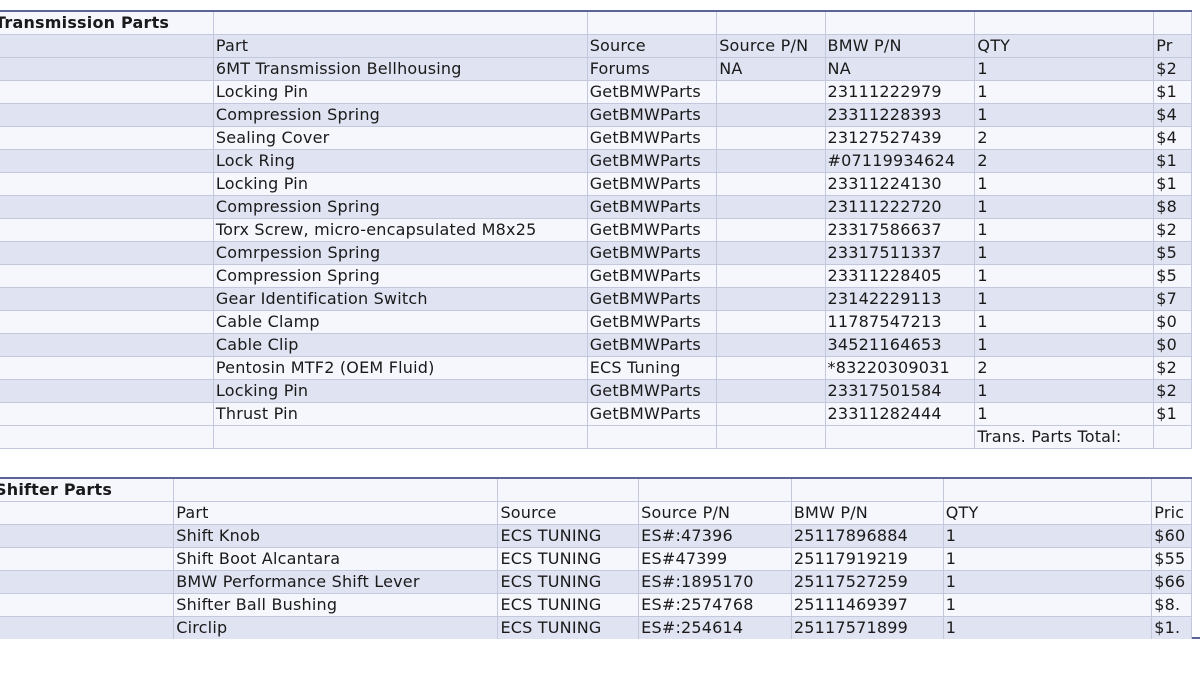 The height and width of the screenshot is (675, 1200). What do you see at coordinates (900, 230) in the screenshot?
I see `cell-bmw-pn: 23317586637` at bounding box center [900, 230].